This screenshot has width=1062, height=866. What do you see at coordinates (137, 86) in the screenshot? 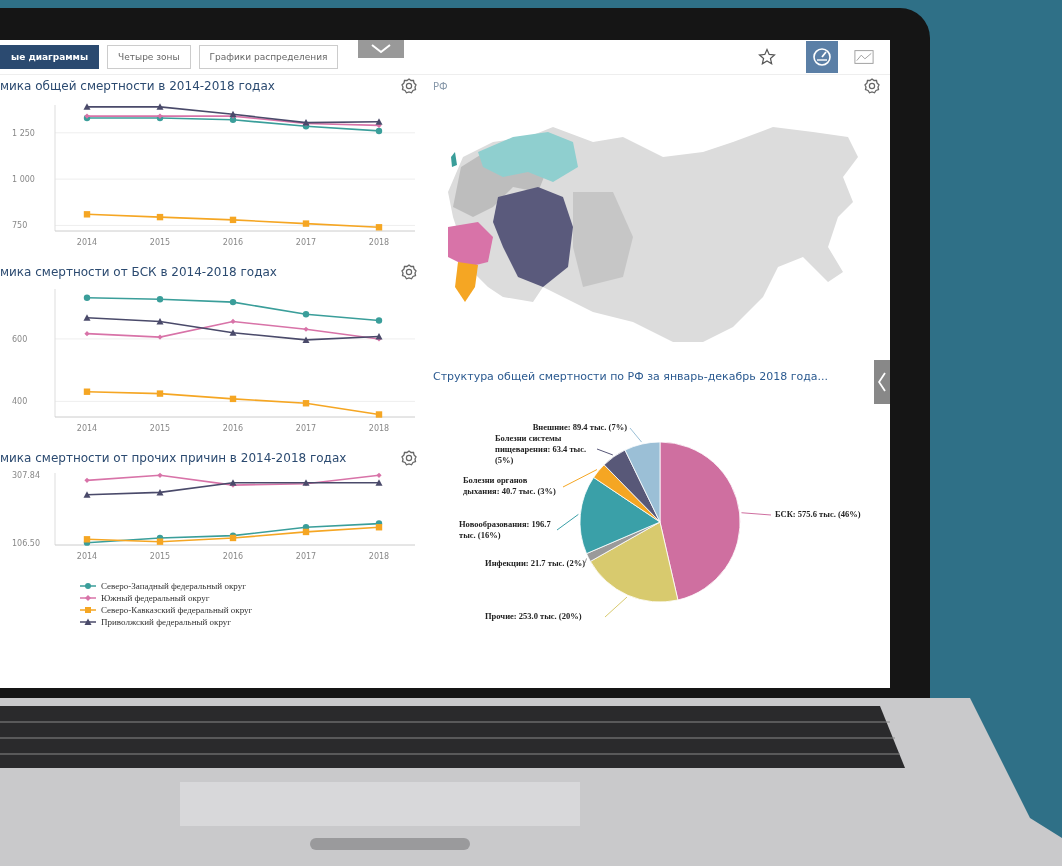
I see `chart-title: мика общей смертности в 2014-2018 годах` at bounding box center [137, 86].